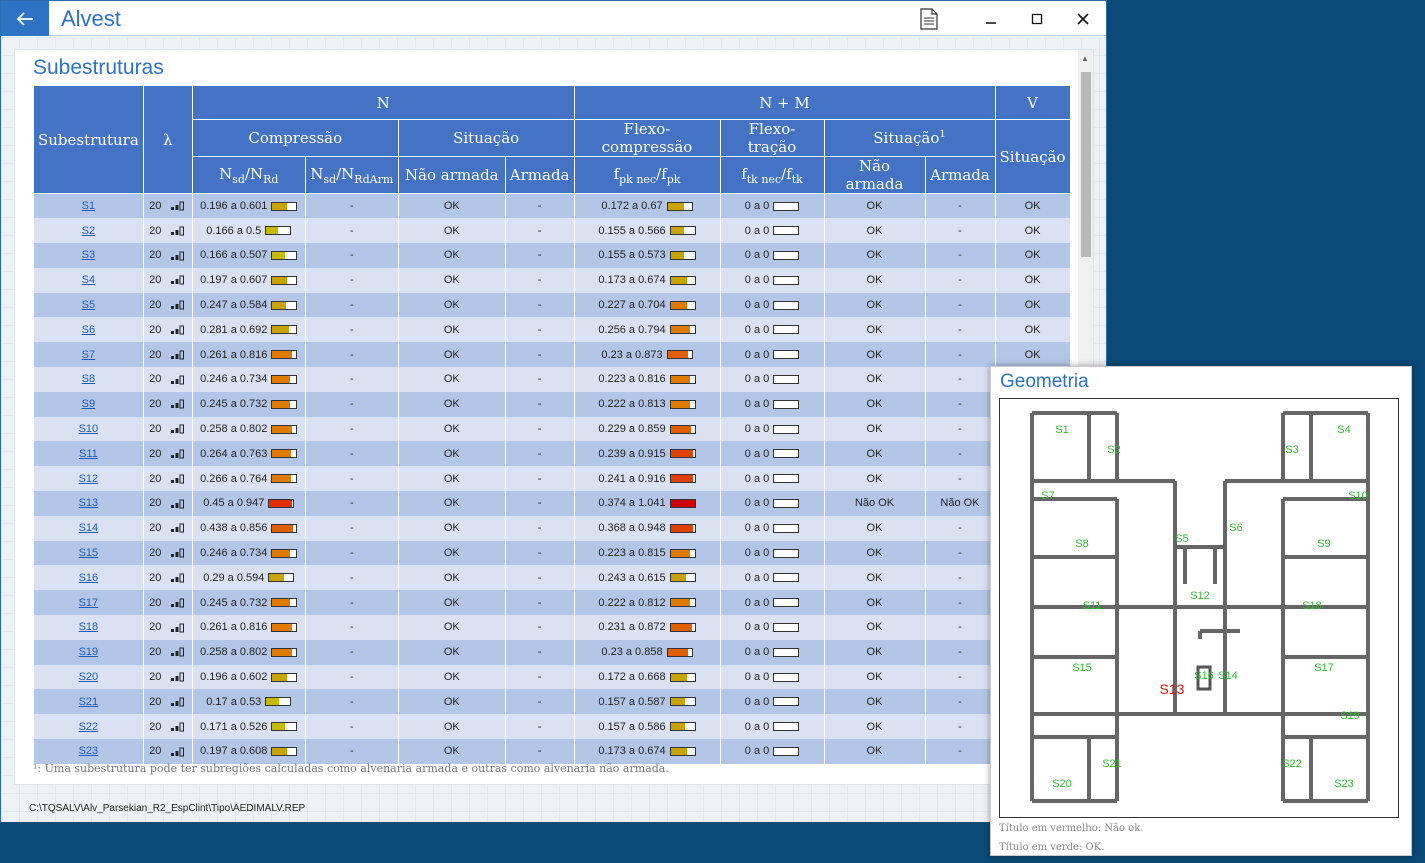 Image resolution: width=1425 pixels, height=863 pixels. What do you see at coordinates (1086, 164) in the screenshot?
I see `scroll-thumb` at bounding box center [1086, 164].